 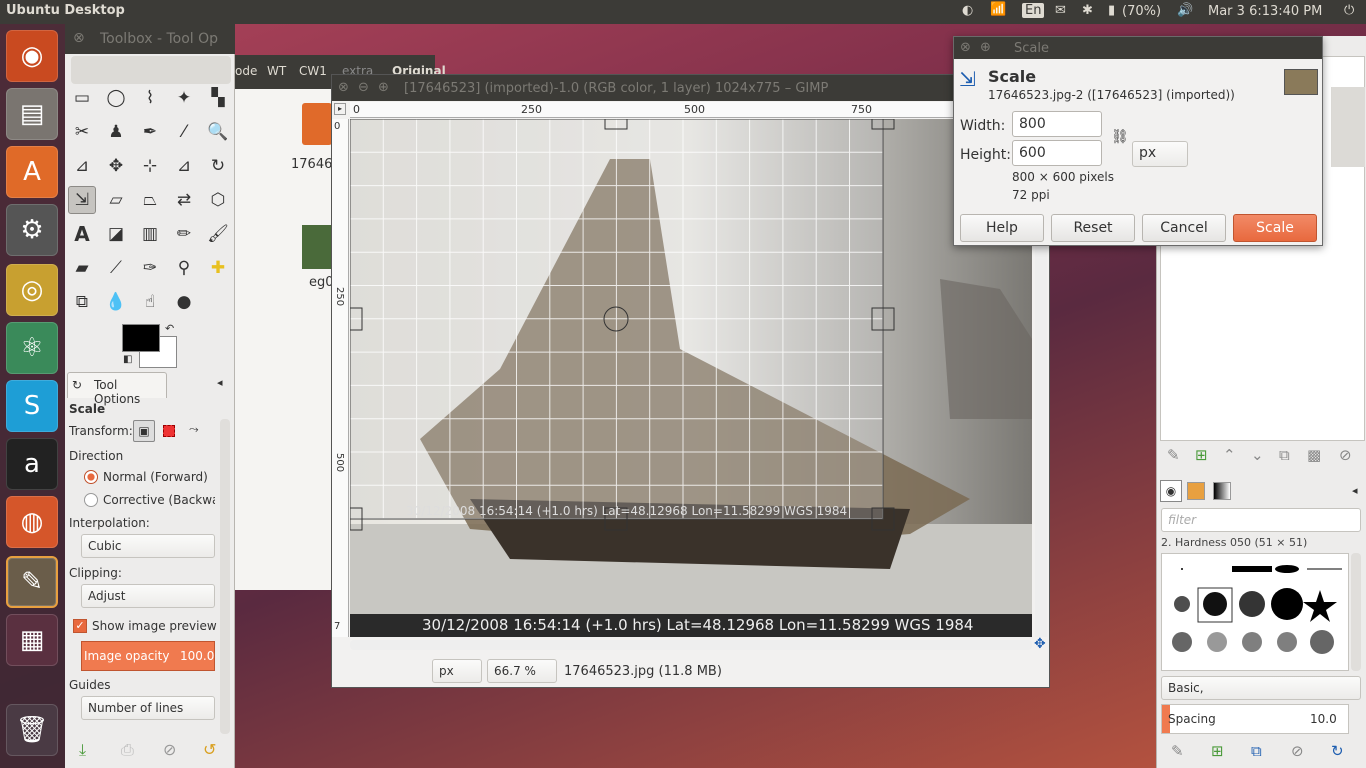 I want to click on layer-row-highlight, so click(x=1348, y=127).